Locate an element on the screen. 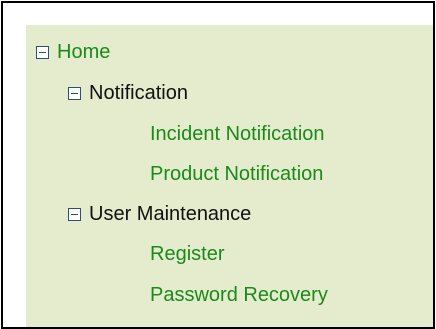 The image size is (436, 329). tree-node-user-maintenance: User Maintenance is located at coordinates (159, 214).